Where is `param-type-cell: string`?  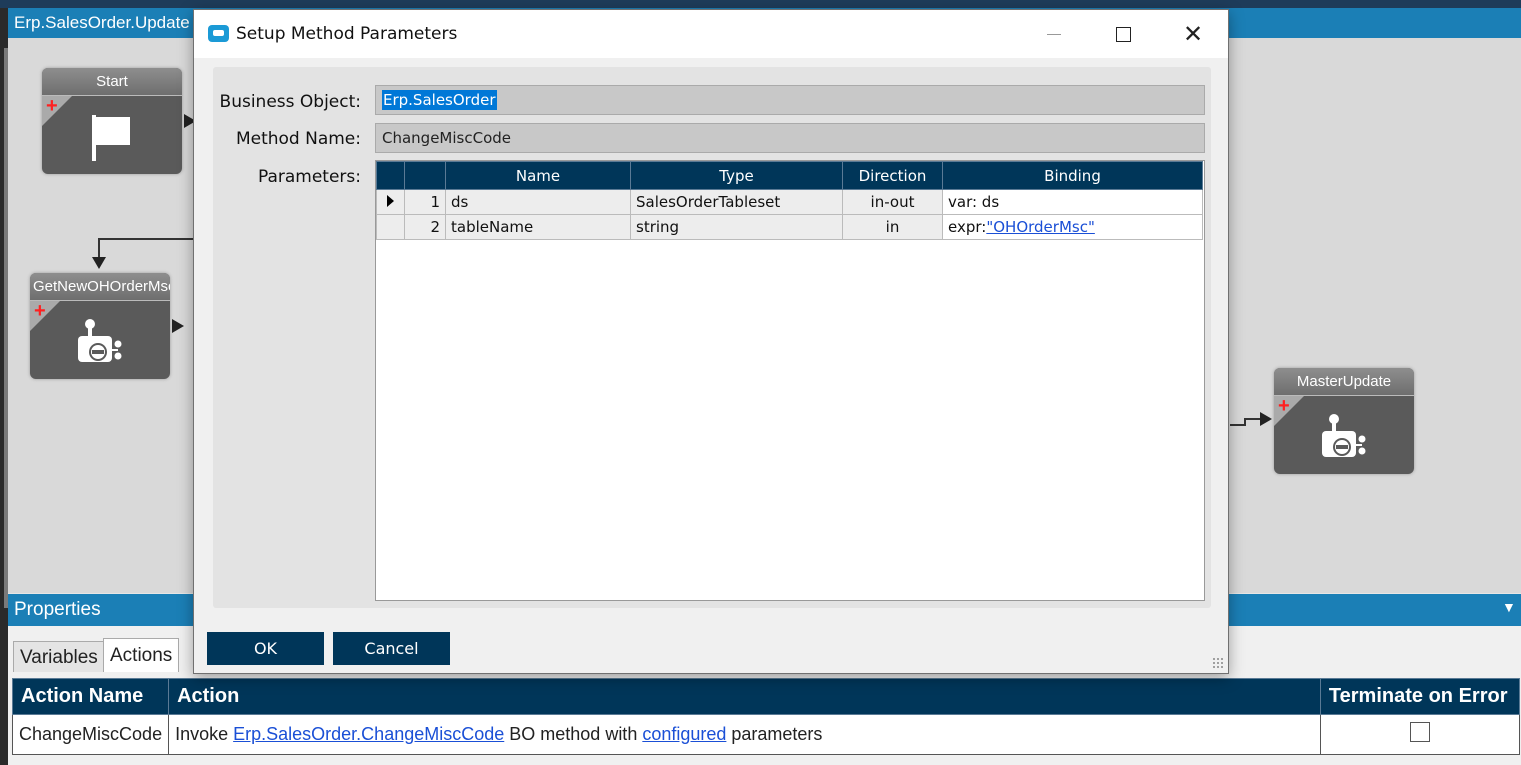 param-type-cell: string is located at coordinates (736, 227).